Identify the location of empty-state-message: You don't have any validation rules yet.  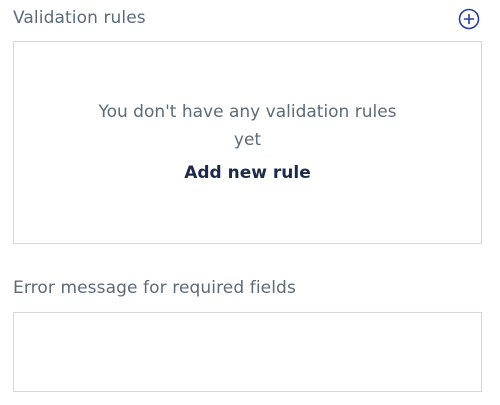
(247, 126).